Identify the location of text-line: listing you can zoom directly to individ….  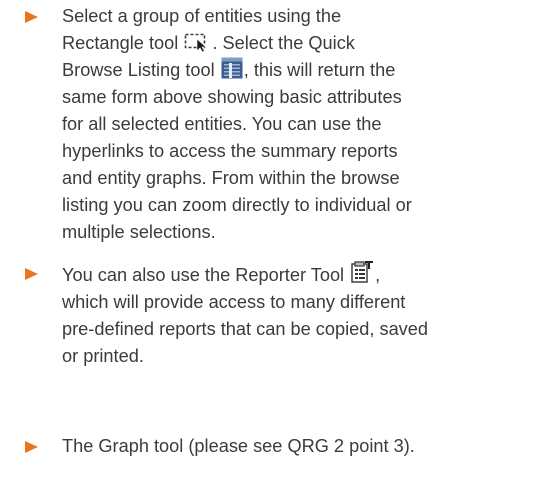
(237, 205).